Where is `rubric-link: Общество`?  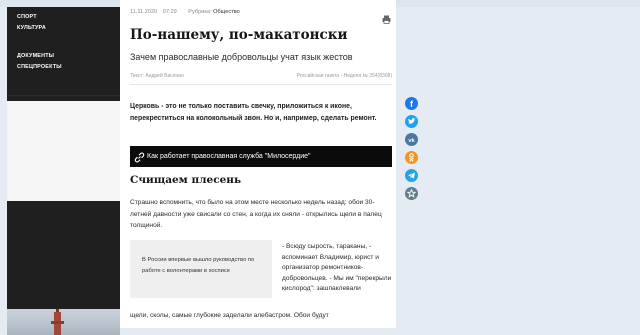
rubric-link: Общество is located at coordinates (226, 12).